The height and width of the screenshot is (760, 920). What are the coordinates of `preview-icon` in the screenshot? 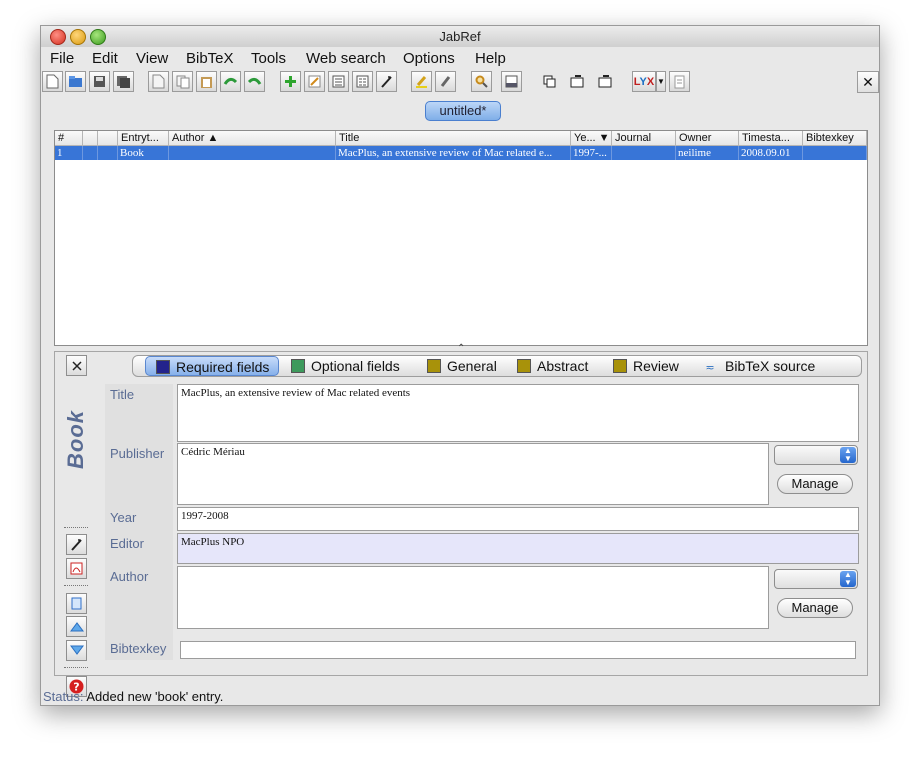 It's located at (511, 81).